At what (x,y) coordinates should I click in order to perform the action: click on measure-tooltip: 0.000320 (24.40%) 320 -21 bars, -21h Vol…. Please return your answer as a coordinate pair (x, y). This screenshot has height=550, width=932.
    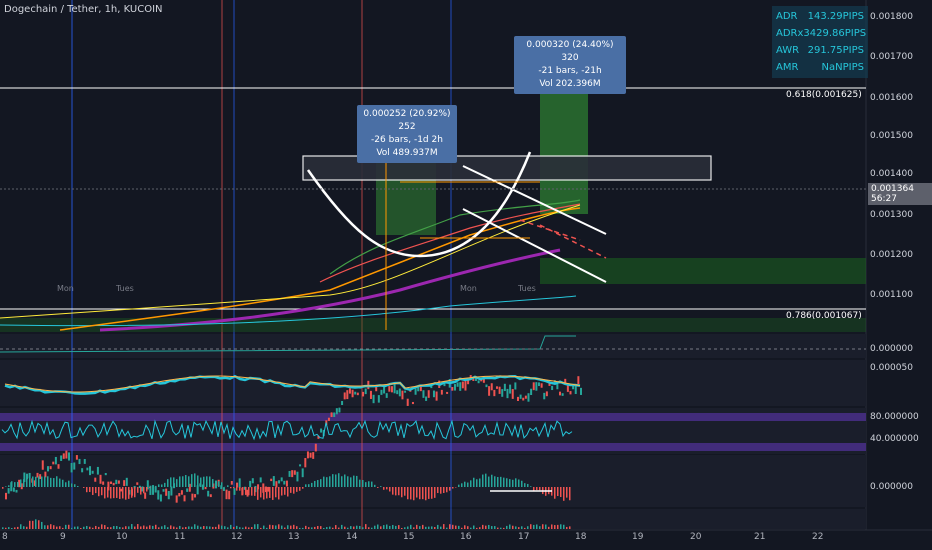
    Looking at the image, I should click on (570, 65).